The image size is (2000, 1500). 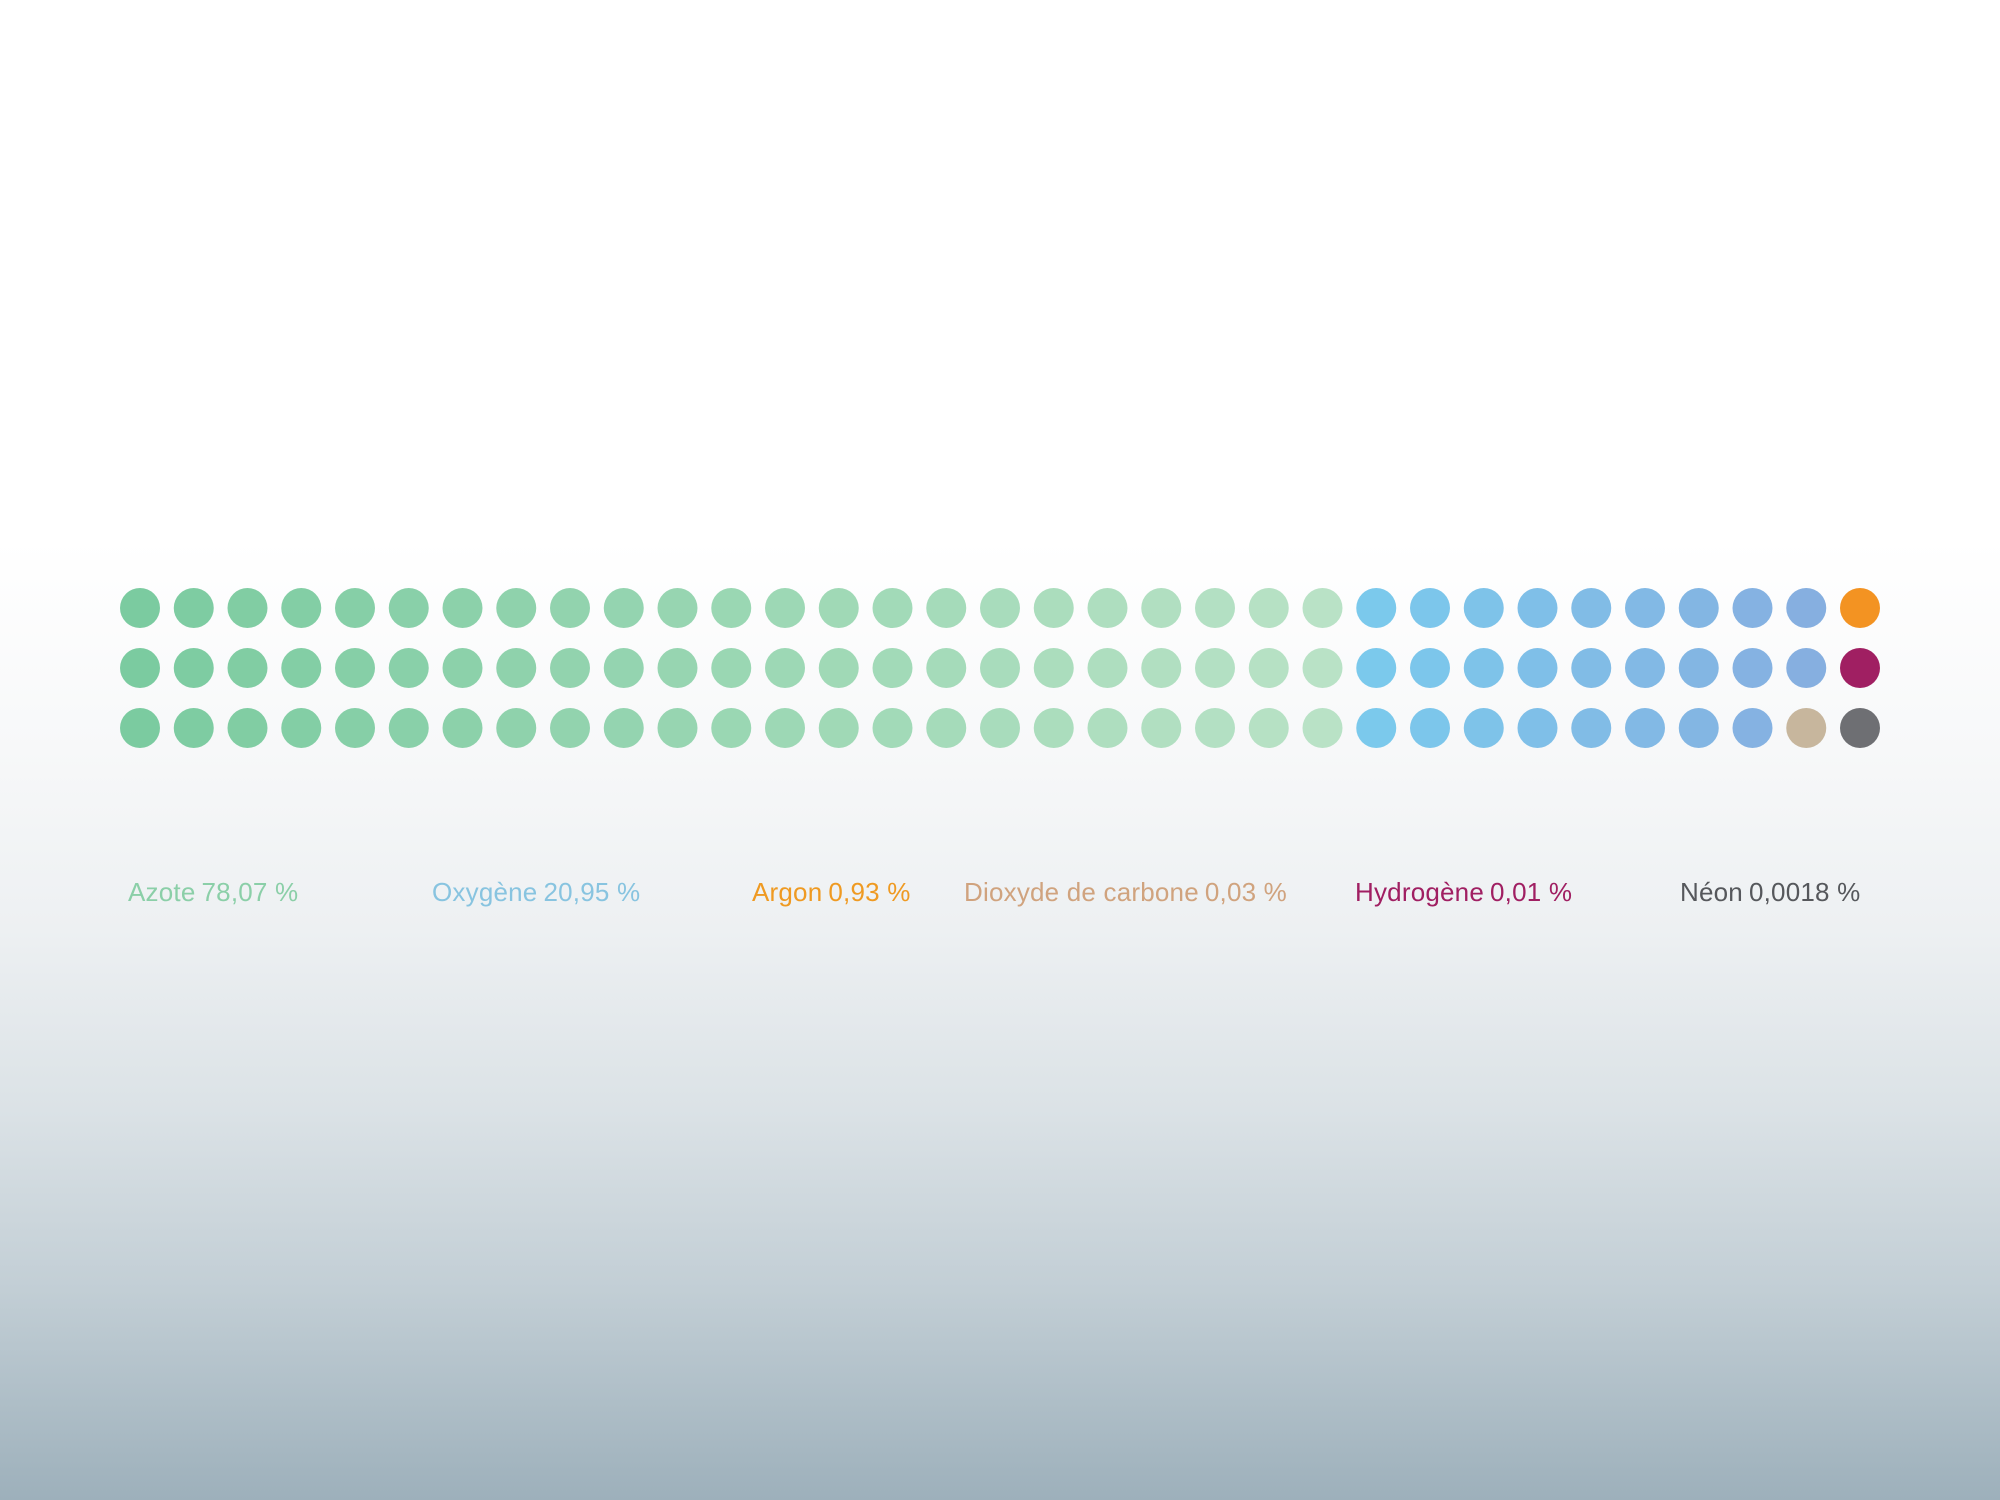 What do you see at coordinates (485, 892) in the screenshot?
I see `legend-label-oxygene: Oxygène` at bounding box center [485, 892].